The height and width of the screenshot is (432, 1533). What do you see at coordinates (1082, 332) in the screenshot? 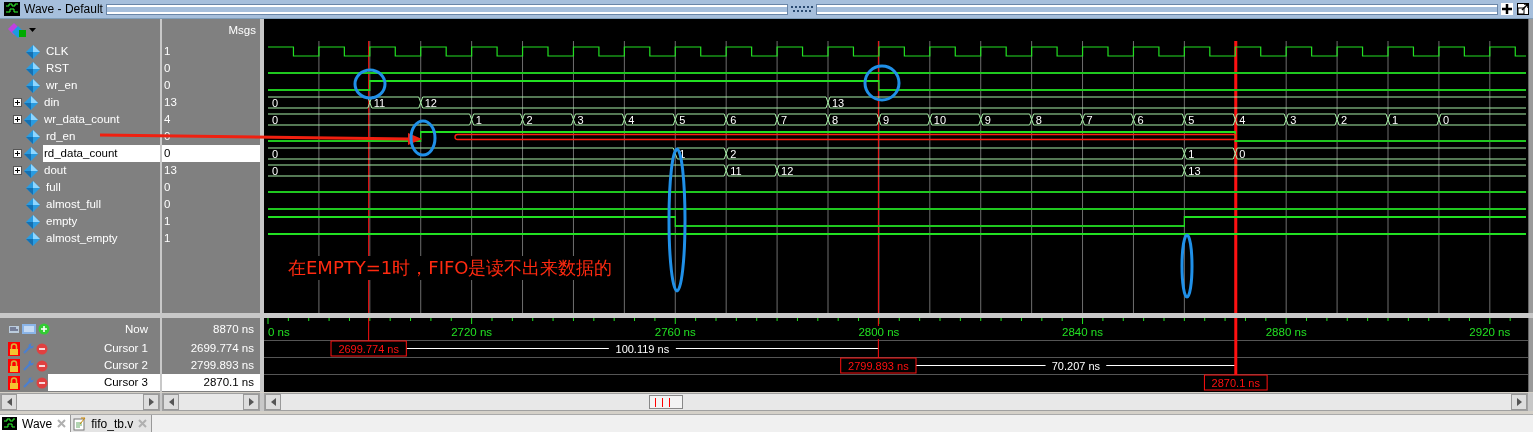
I see `axis-label: 2840 ns` at bounding box center [1082, 332].